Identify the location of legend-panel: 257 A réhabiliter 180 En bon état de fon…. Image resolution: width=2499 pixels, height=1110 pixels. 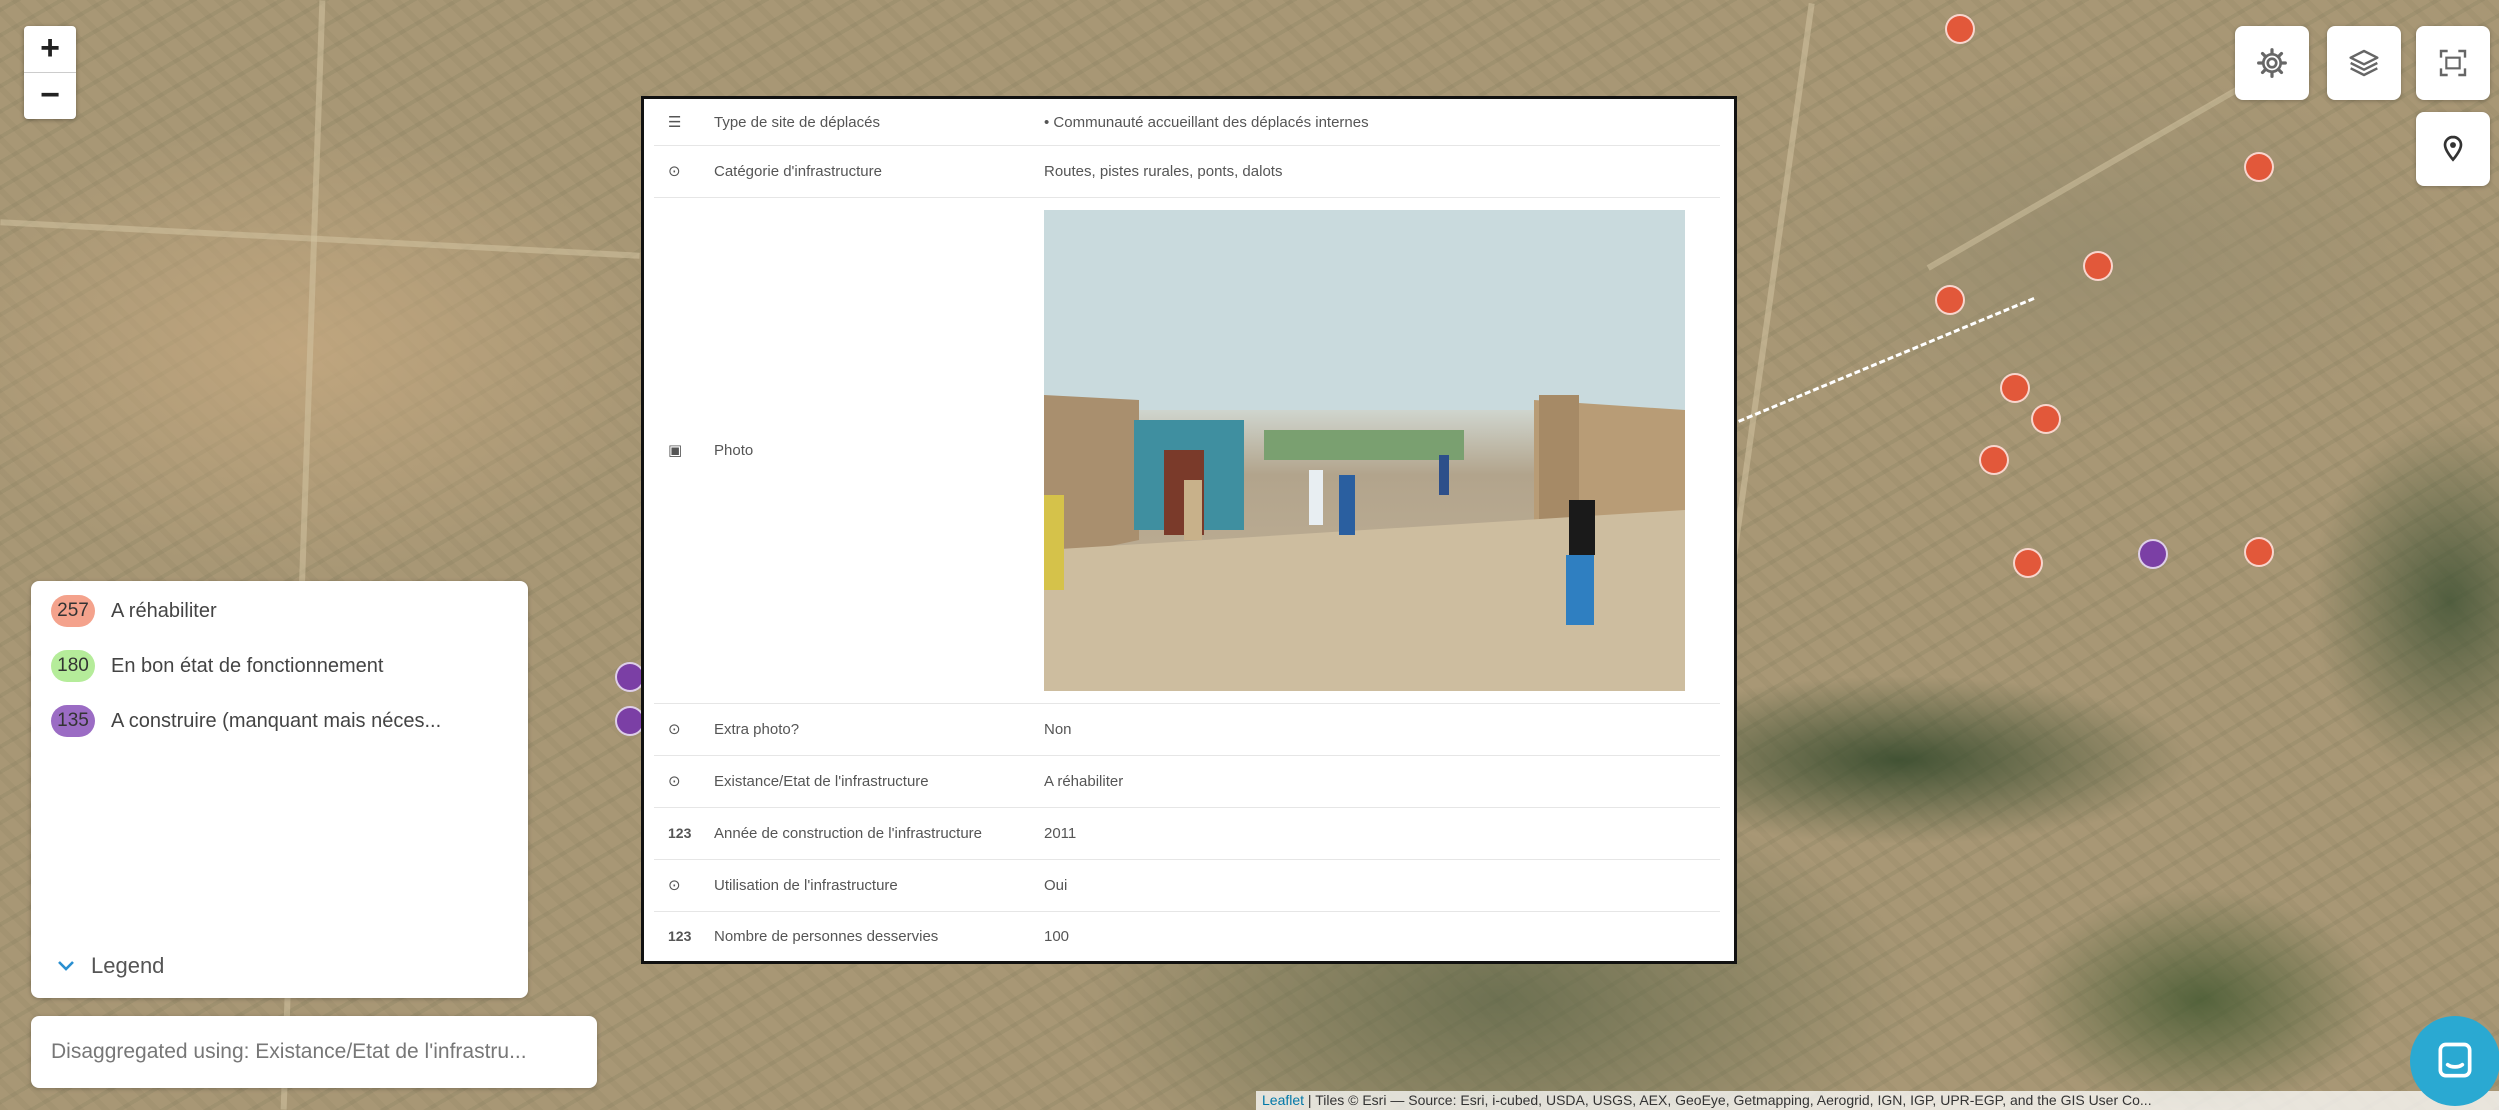
(279, 789).